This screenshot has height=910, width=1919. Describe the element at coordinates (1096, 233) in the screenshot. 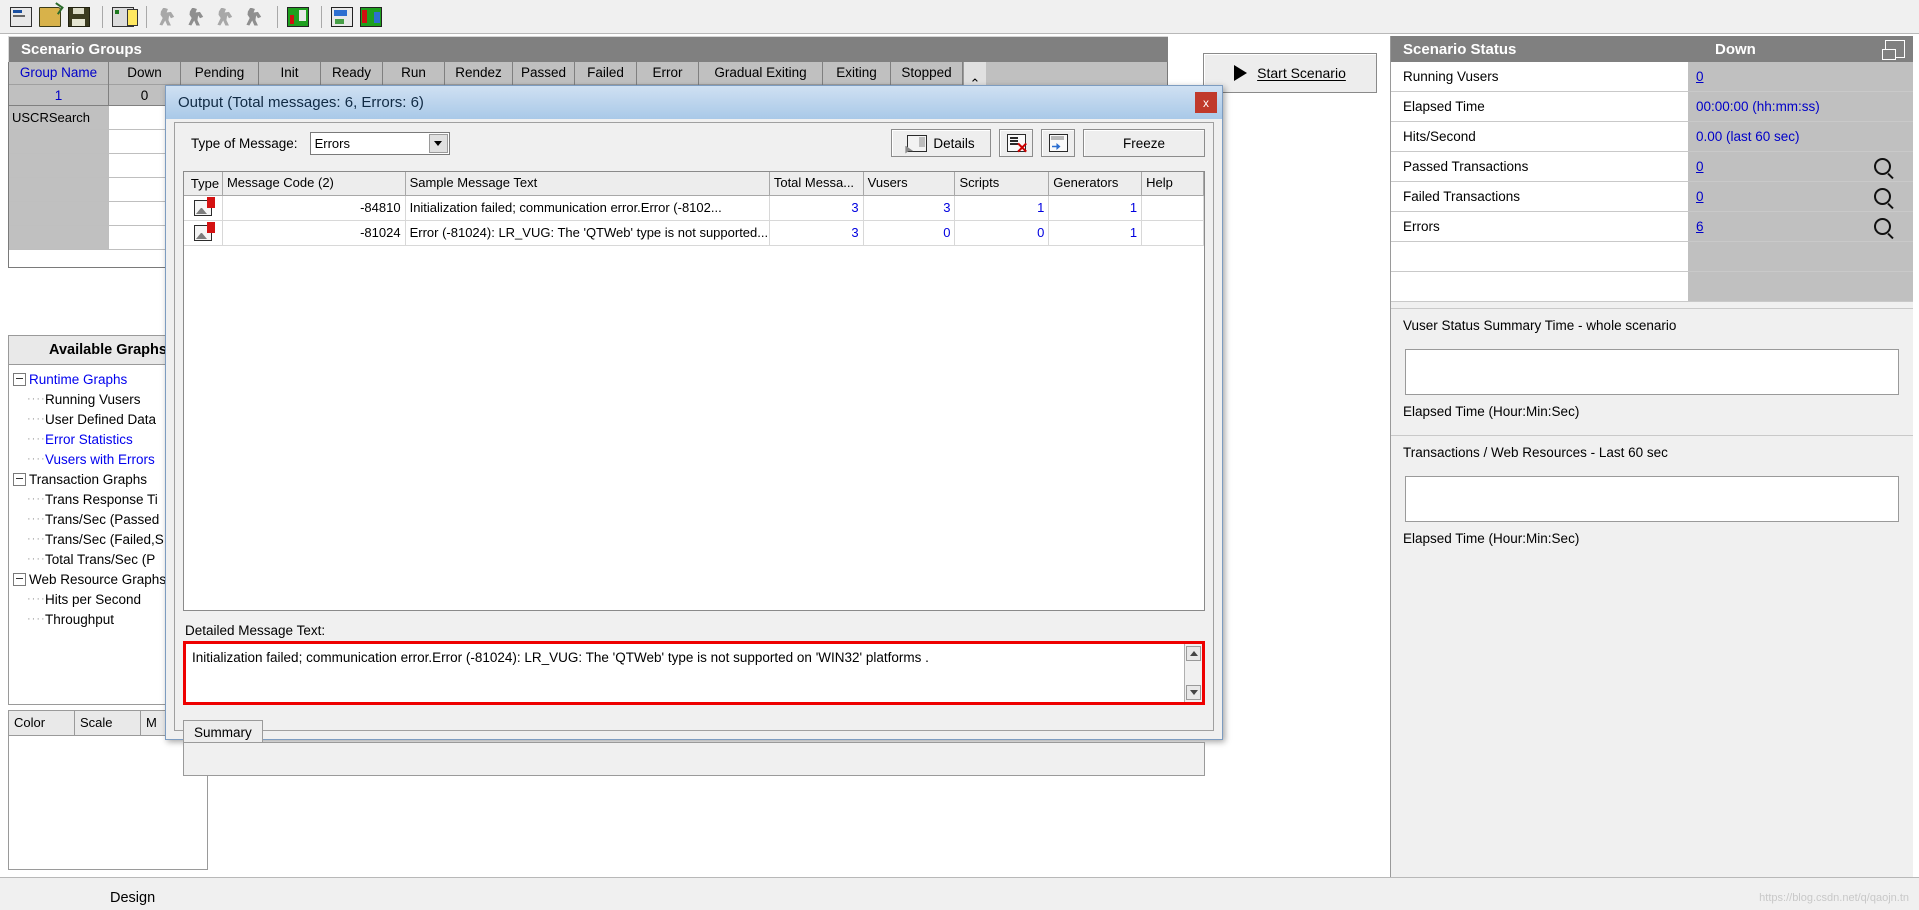

I see `generators-cell: 1` at that location.